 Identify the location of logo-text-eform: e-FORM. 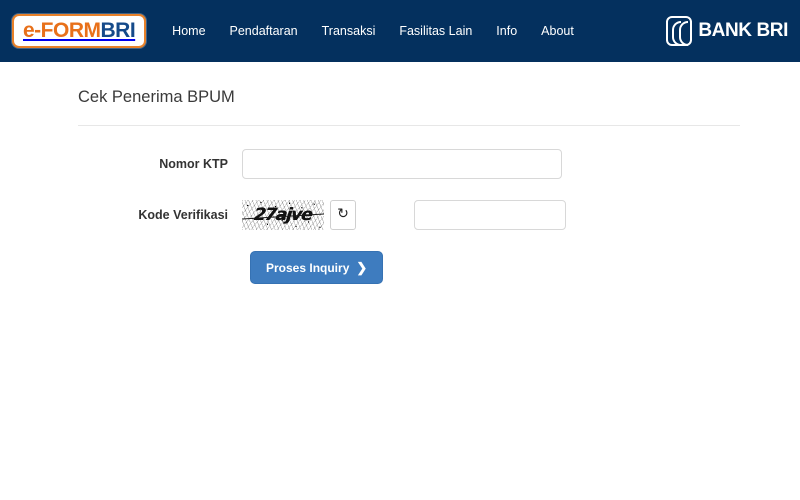
(62, 30).